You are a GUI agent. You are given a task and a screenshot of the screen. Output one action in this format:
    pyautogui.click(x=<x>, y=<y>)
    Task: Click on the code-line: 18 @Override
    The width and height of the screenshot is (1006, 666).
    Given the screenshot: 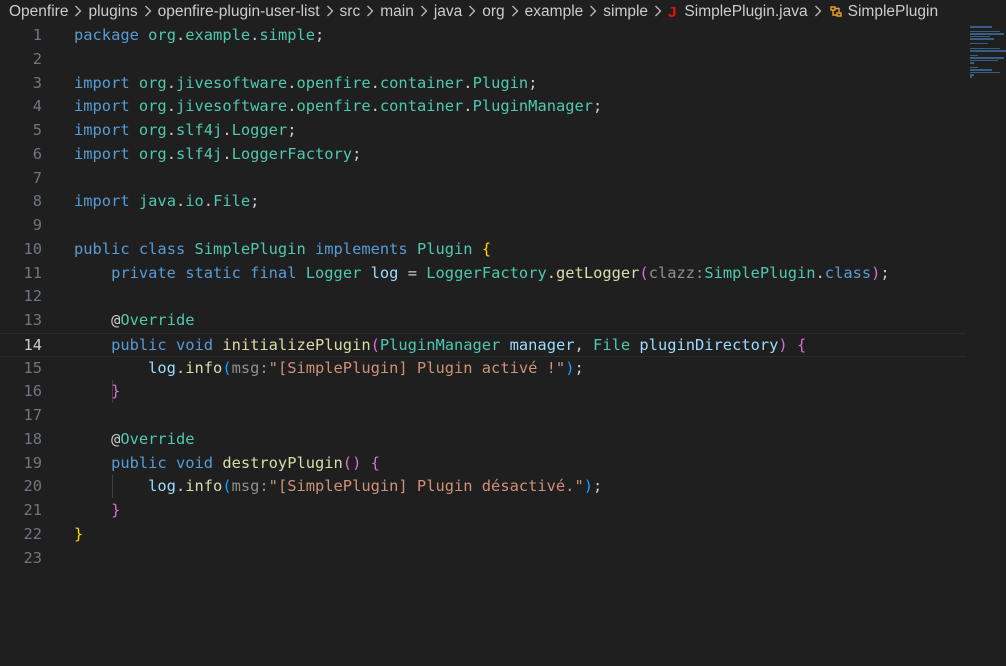 What is the action you would take?
    pyautogui.click(x=483, y=440)
    